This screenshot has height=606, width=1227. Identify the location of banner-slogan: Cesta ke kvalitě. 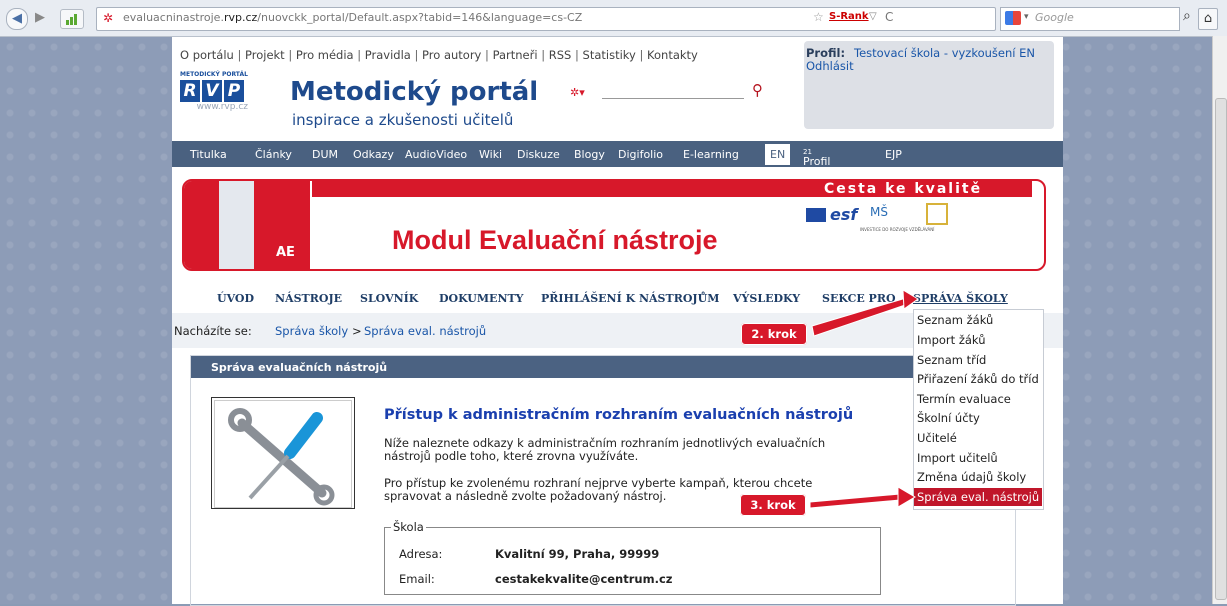
(903, 189).